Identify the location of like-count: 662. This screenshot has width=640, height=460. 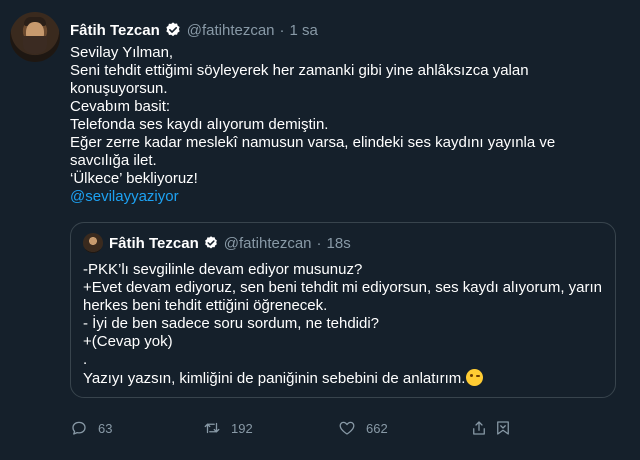
(377, 428).